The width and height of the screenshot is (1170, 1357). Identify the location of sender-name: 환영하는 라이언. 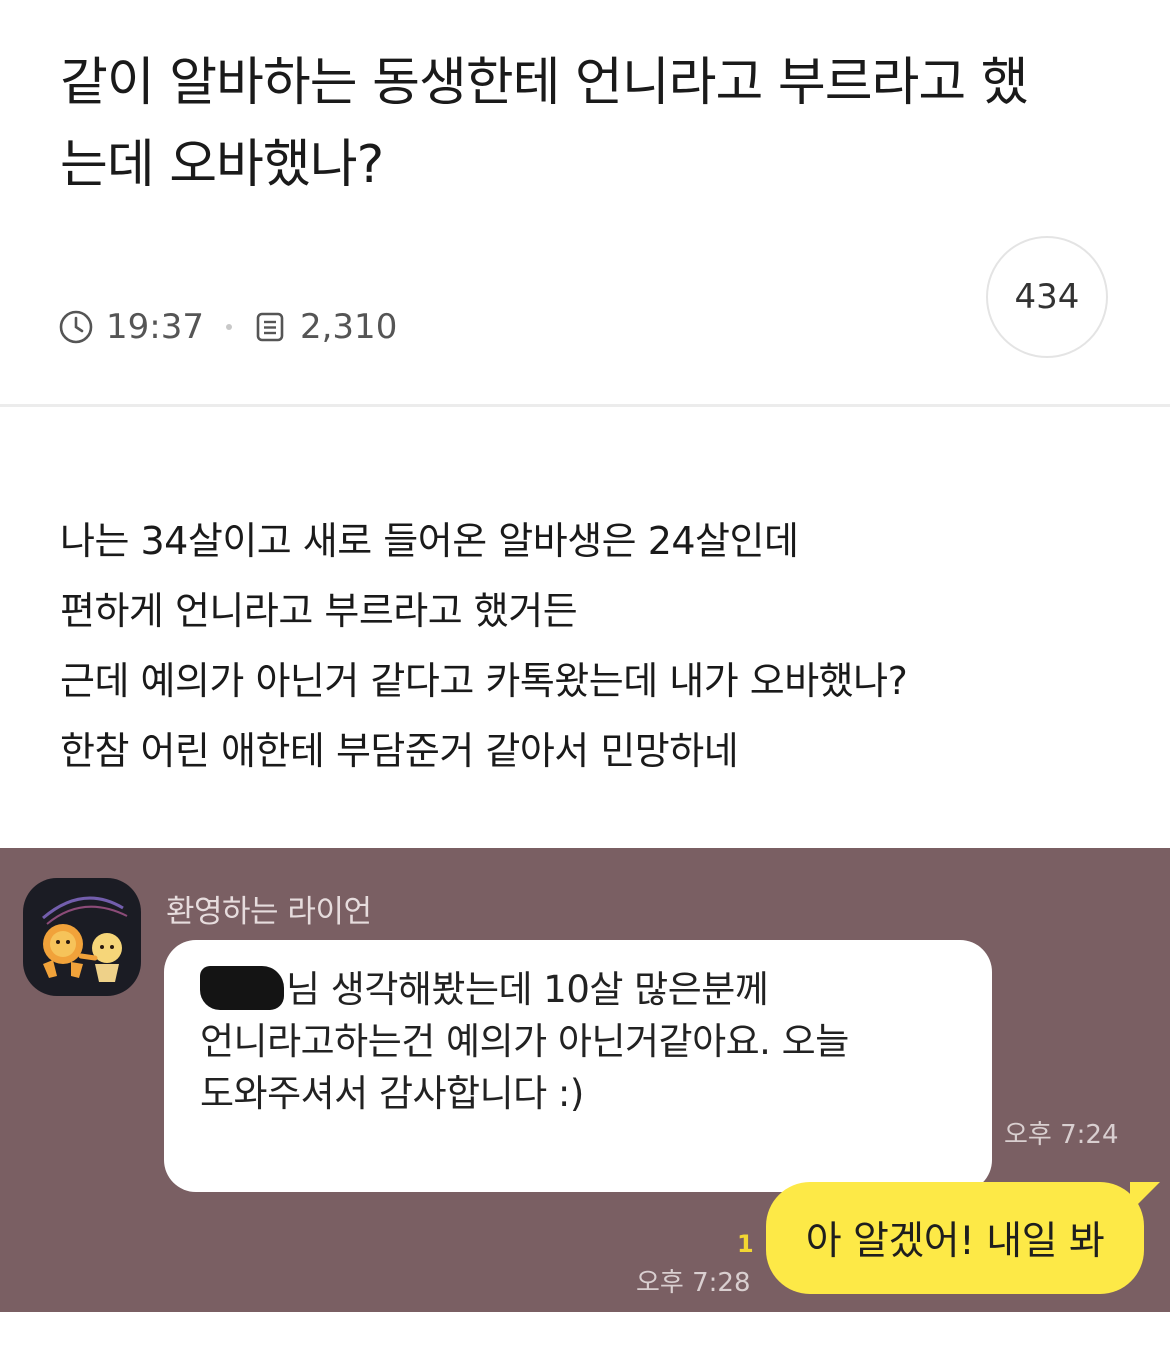
(269, 912).